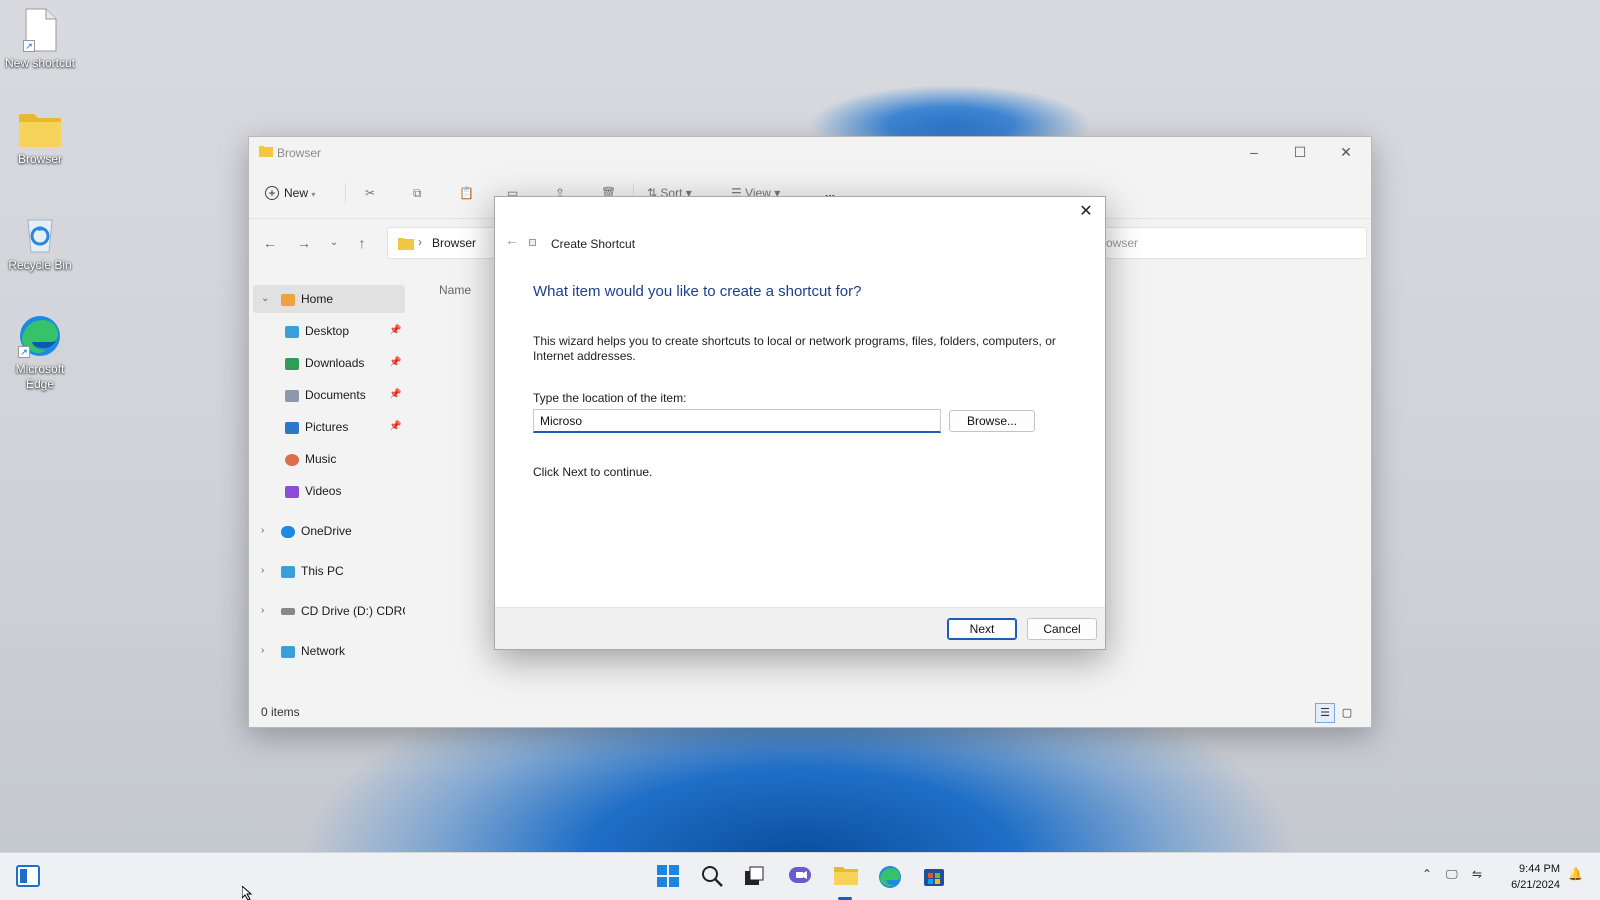  What do you see at coordinates (610, 398) in the screenshot?
I see `location-label: Type the location of the item:` at bounding box center [610, 398].